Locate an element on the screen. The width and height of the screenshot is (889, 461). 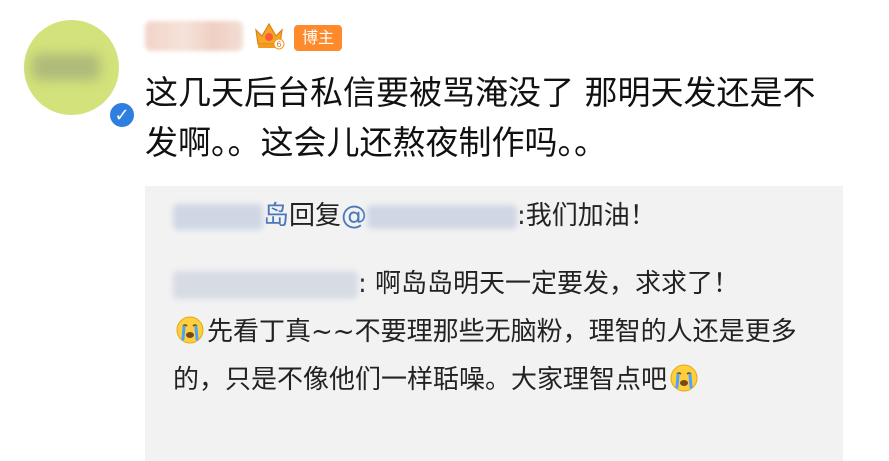
mentioned-user-blurred is located at coordinates (442, 216).